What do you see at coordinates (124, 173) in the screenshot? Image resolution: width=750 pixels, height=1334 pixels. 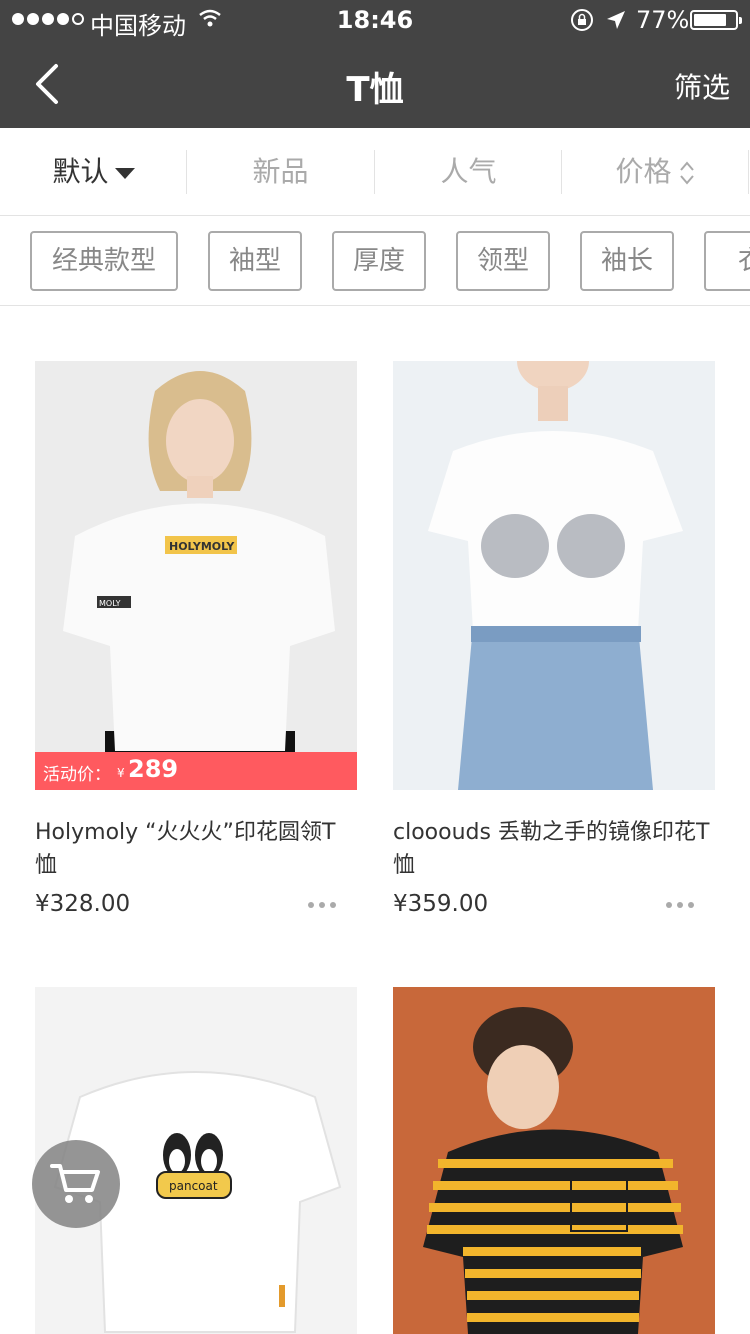 I see `caret-down-icon` at bounding box center [124, 173].